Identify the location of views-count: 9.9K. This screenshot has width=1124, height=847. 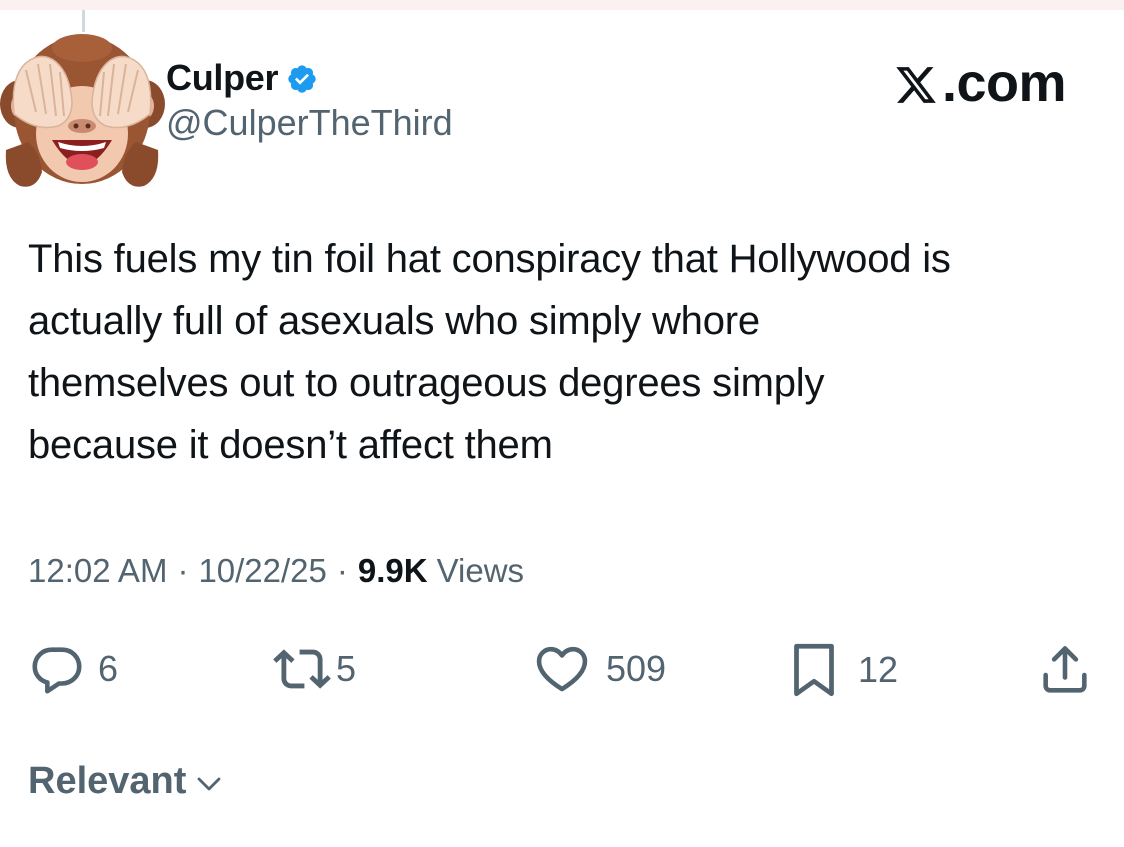
(393, 571).